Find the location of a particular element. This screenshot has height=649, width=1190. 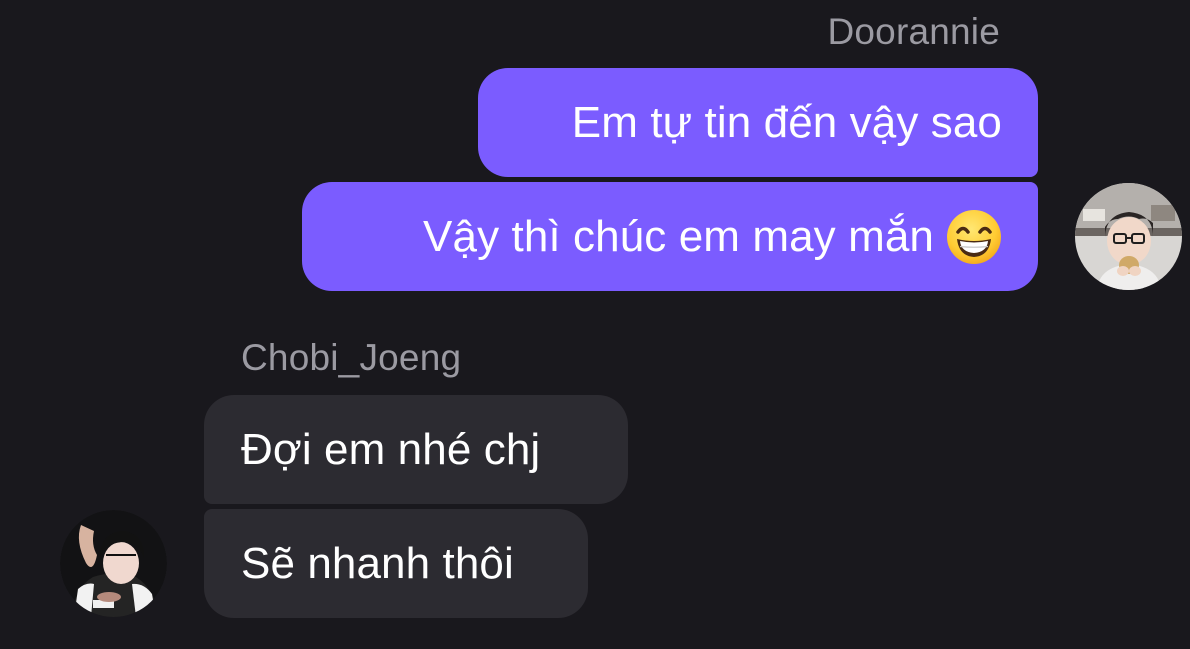

doorannie-avatar is located at coordinates (1128, 236).